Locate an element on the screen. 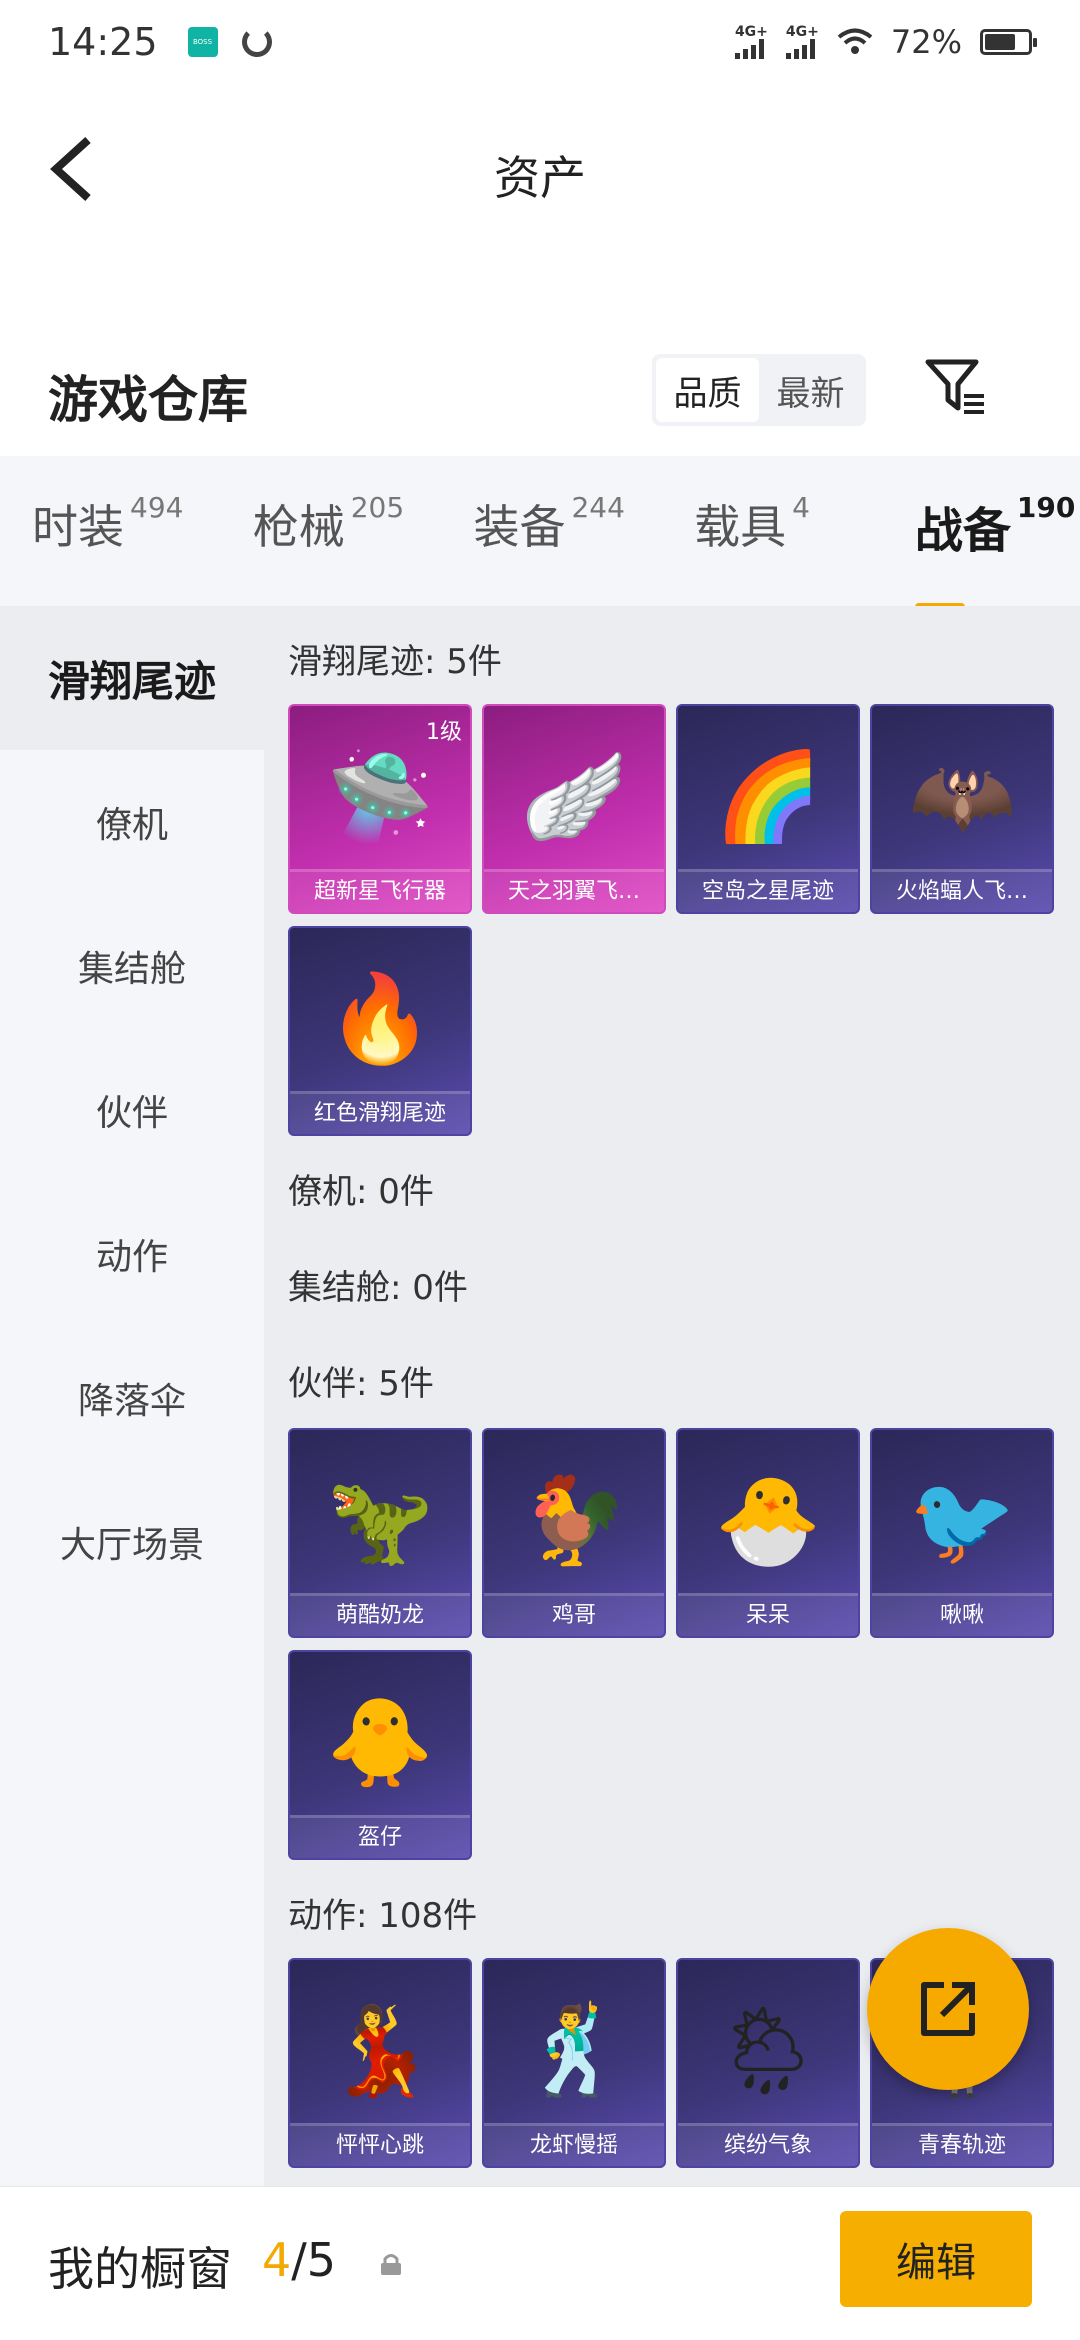 The image size is (1080, 2340). item-card: 🐣 呆呆 is located at coordinates (768, 1533).